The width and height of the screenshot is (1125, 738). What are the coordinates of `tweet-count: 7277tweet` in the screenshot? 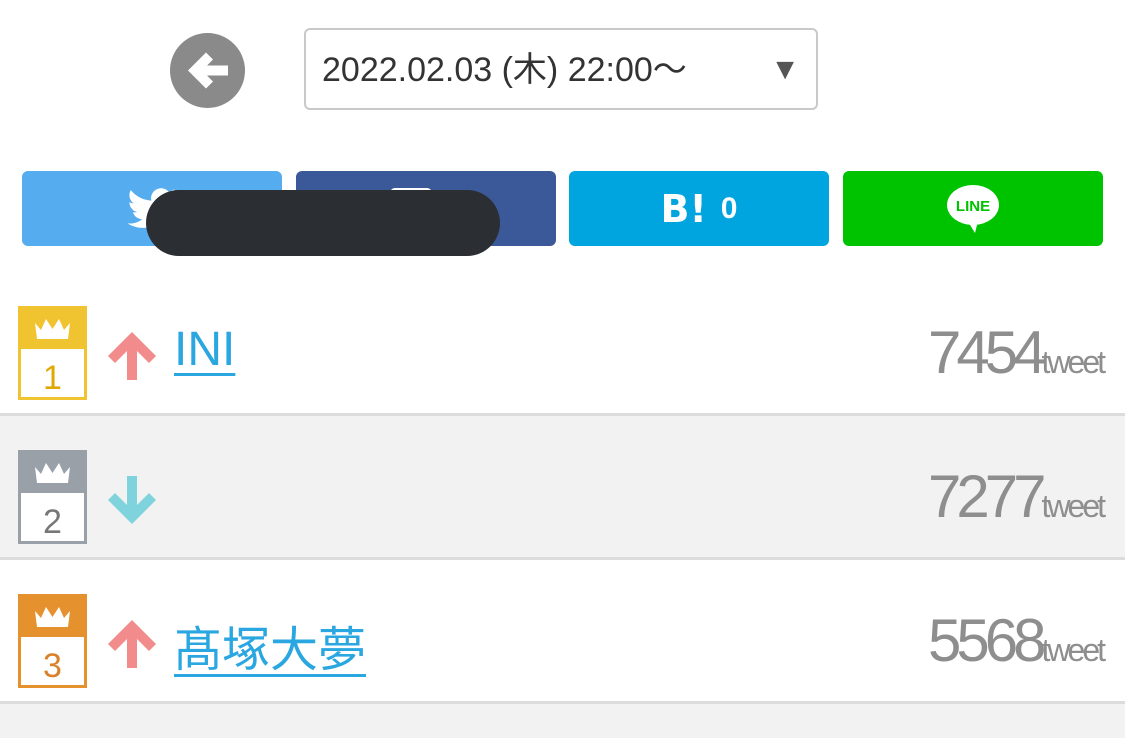 It's located at (1017, 496).